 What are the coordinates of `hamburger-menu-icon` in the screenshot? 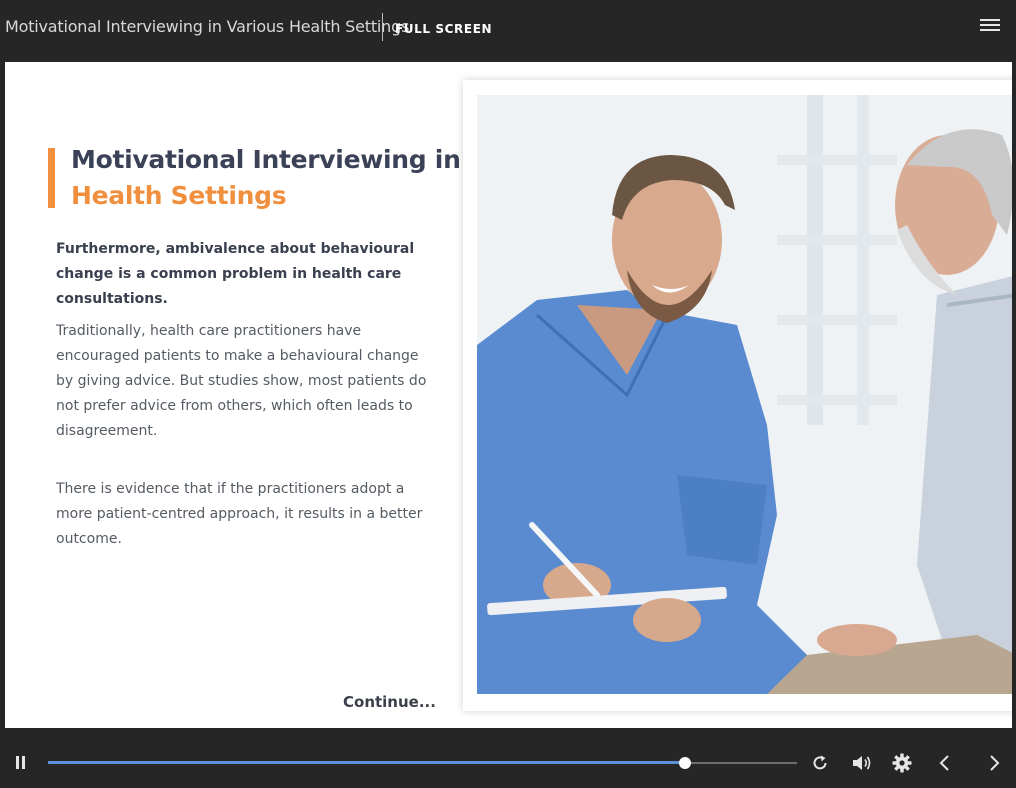 It's located at (990, 27).